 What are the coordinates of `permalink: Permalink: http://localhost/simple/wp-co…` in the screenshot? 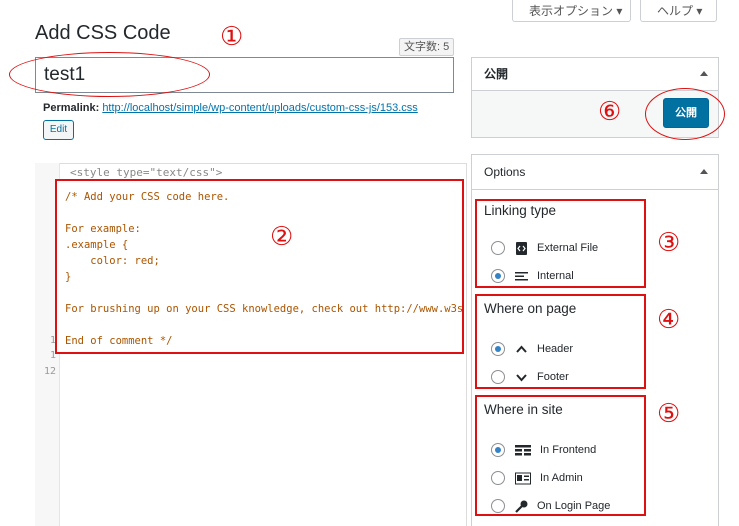 It's located at (230, 108).